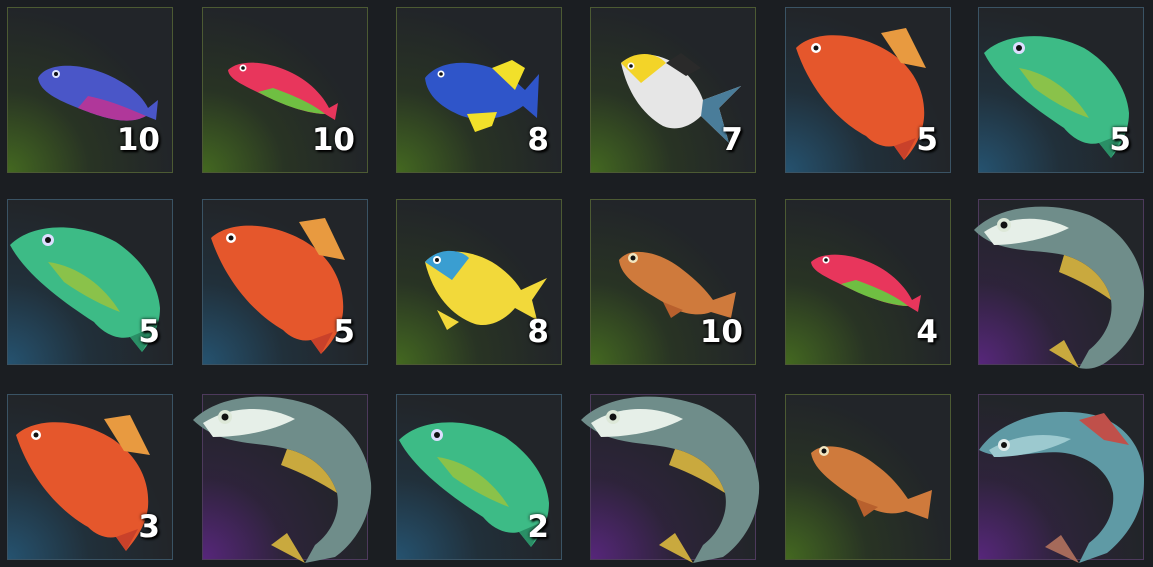 The height and width of the screenshot is (567, 1153). Describe the element at coordinates (479, 477) in the screenshot. I see `inventory-slot: 2` at that location.